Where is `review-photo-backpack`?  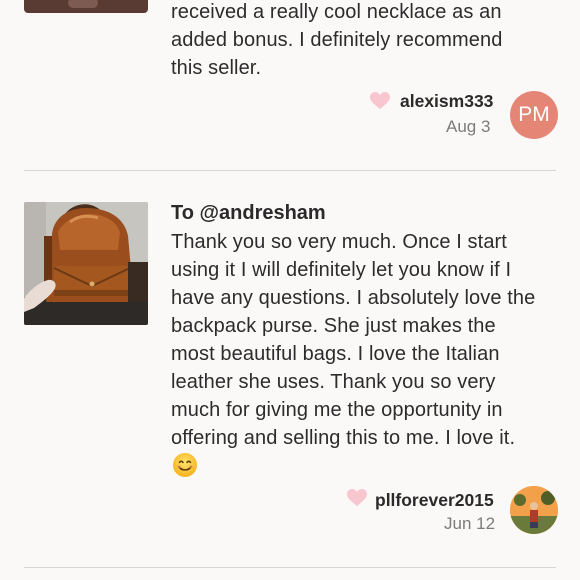 review-photo-backpack is located at coordinates (86, 263).